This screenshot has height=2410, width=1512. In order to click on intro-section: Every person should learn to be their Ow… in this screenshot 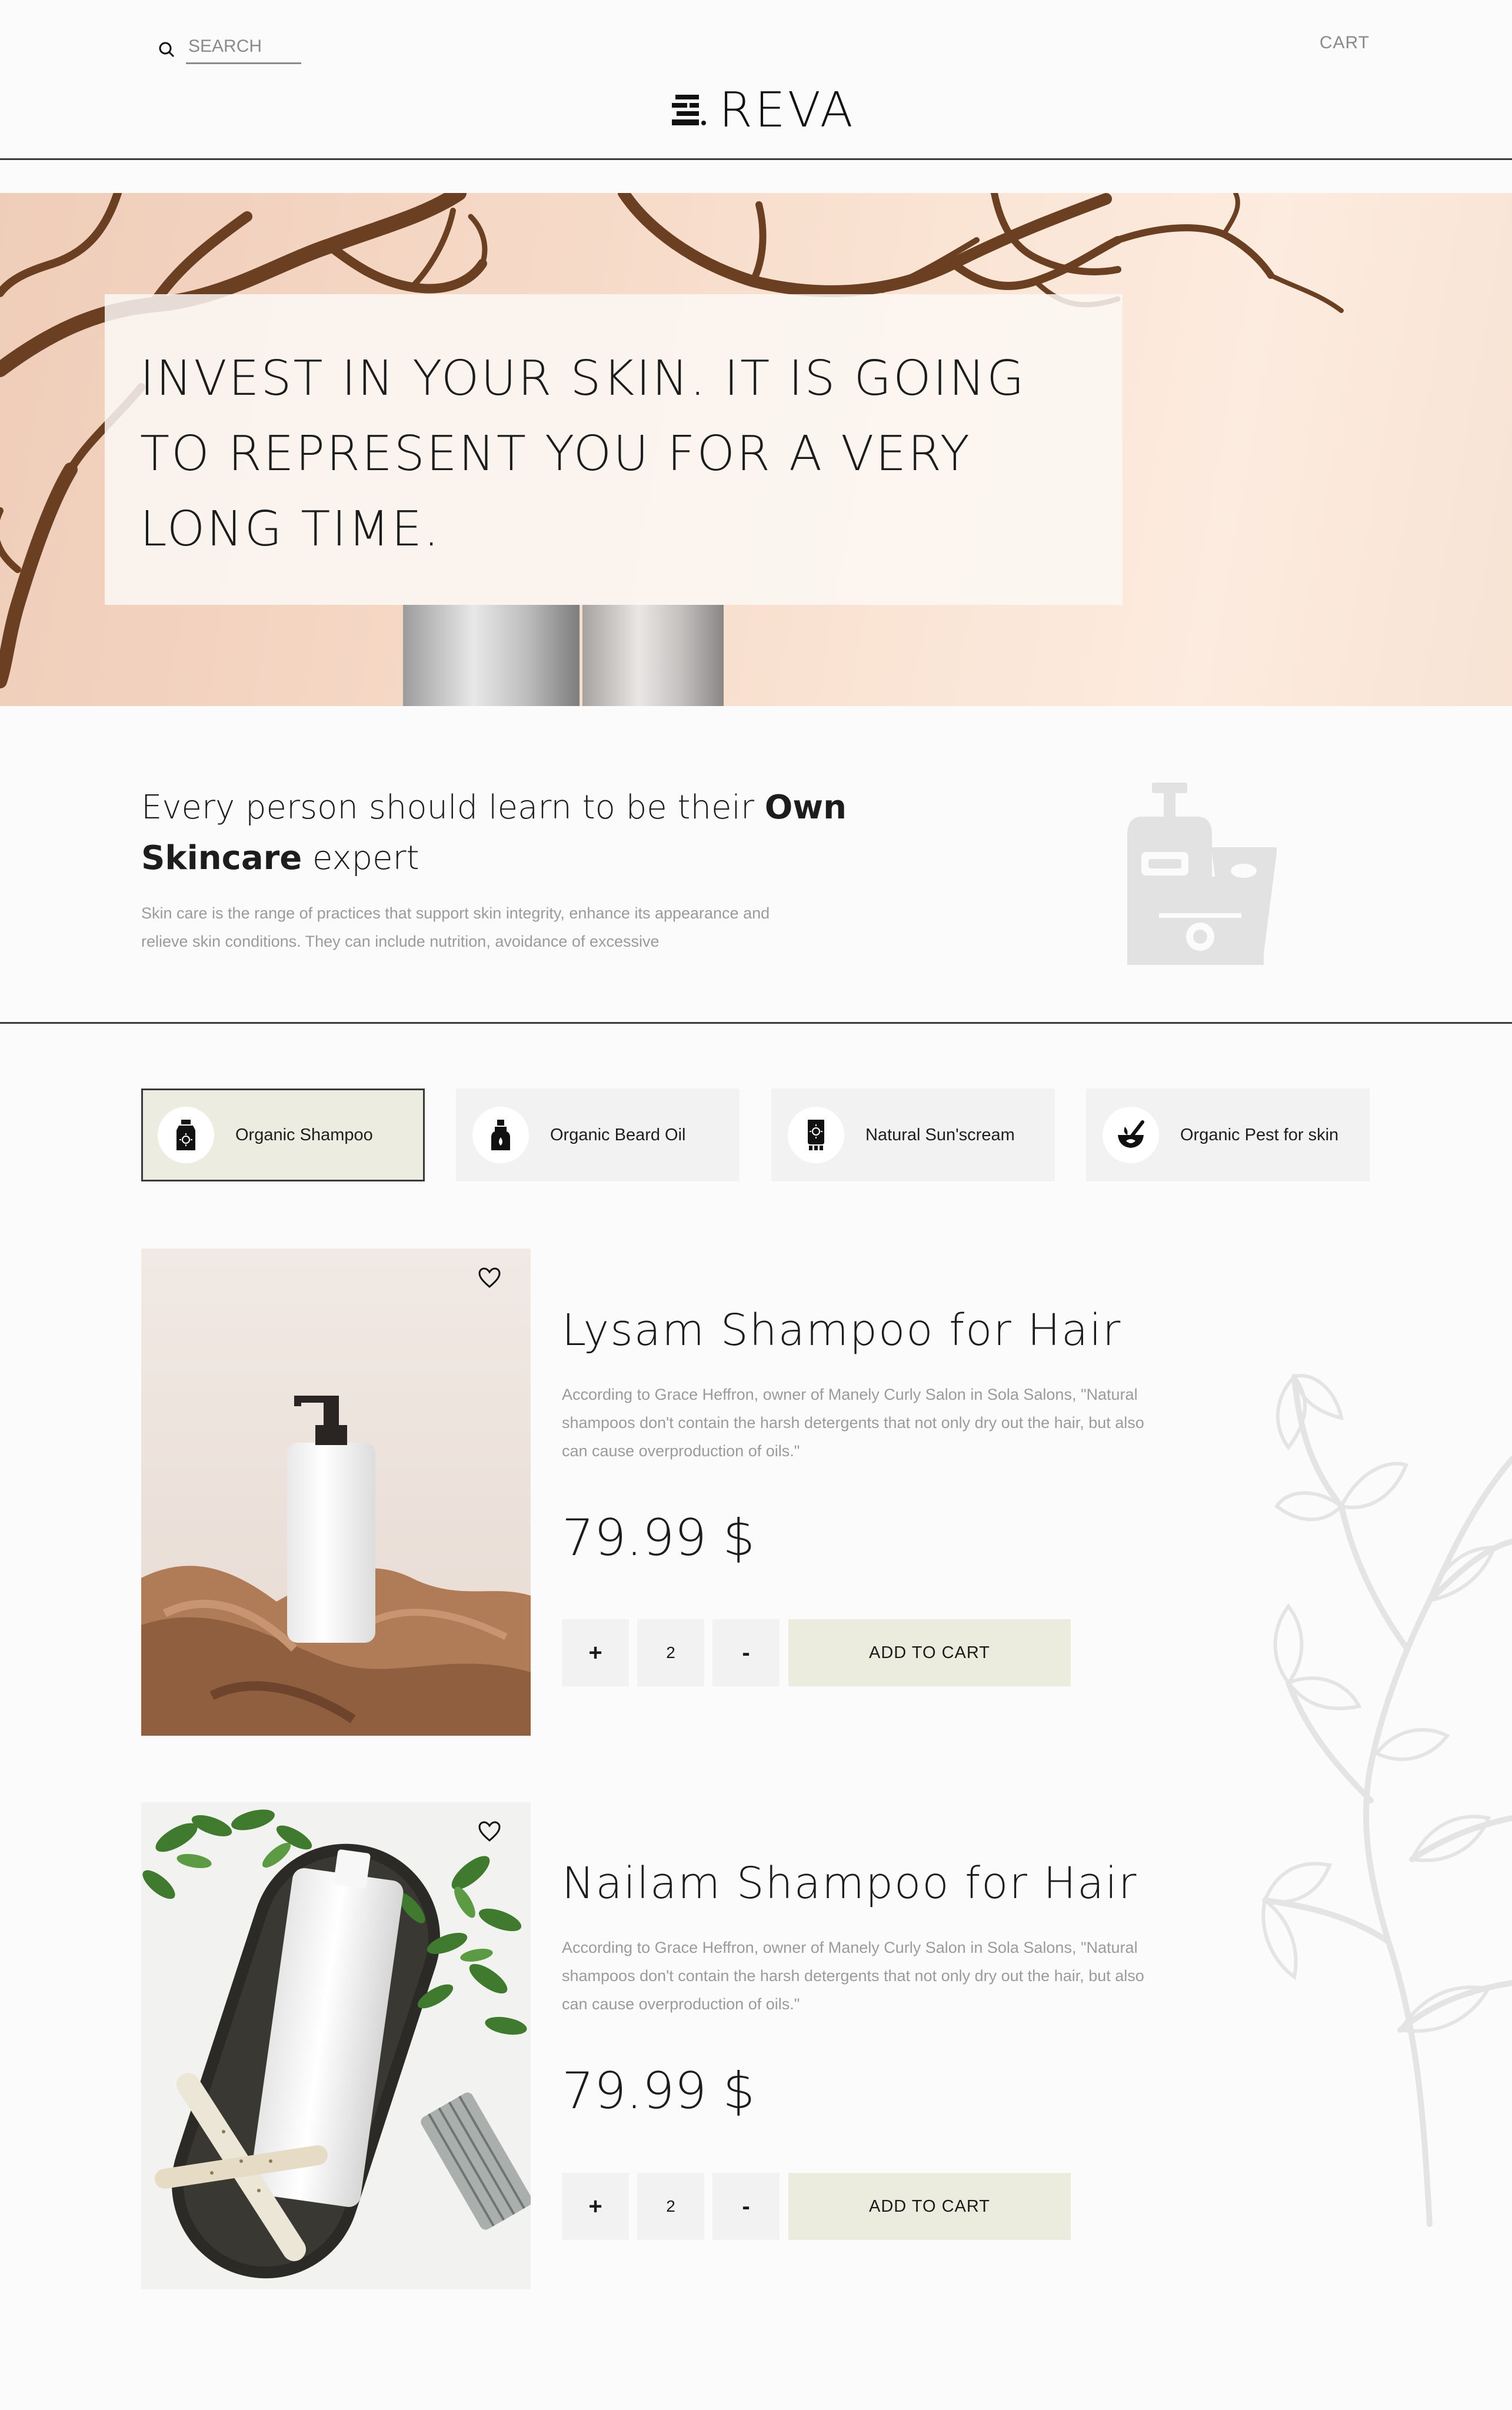, I will do `click(756, 865)`.